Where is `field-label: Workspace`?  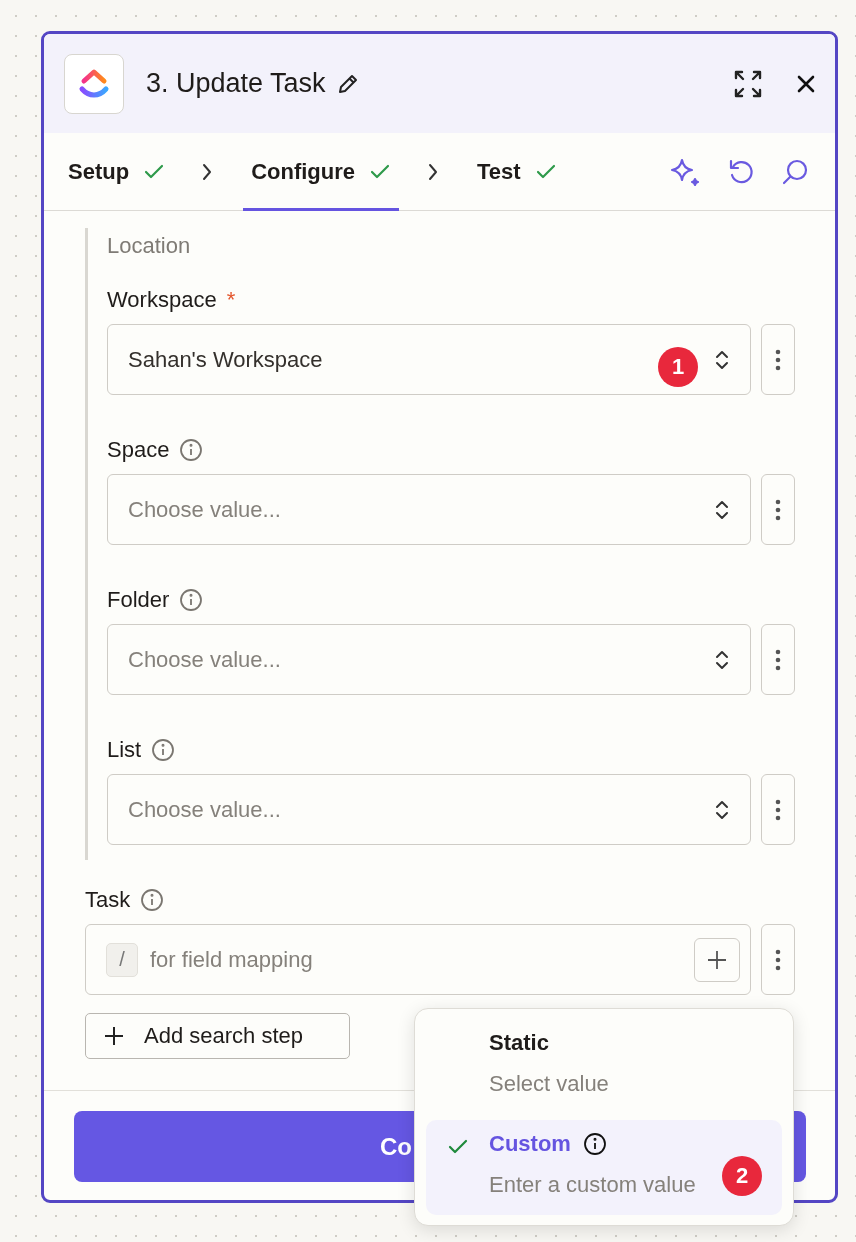 field-label: Workspace is located at coordinates (162, 300).